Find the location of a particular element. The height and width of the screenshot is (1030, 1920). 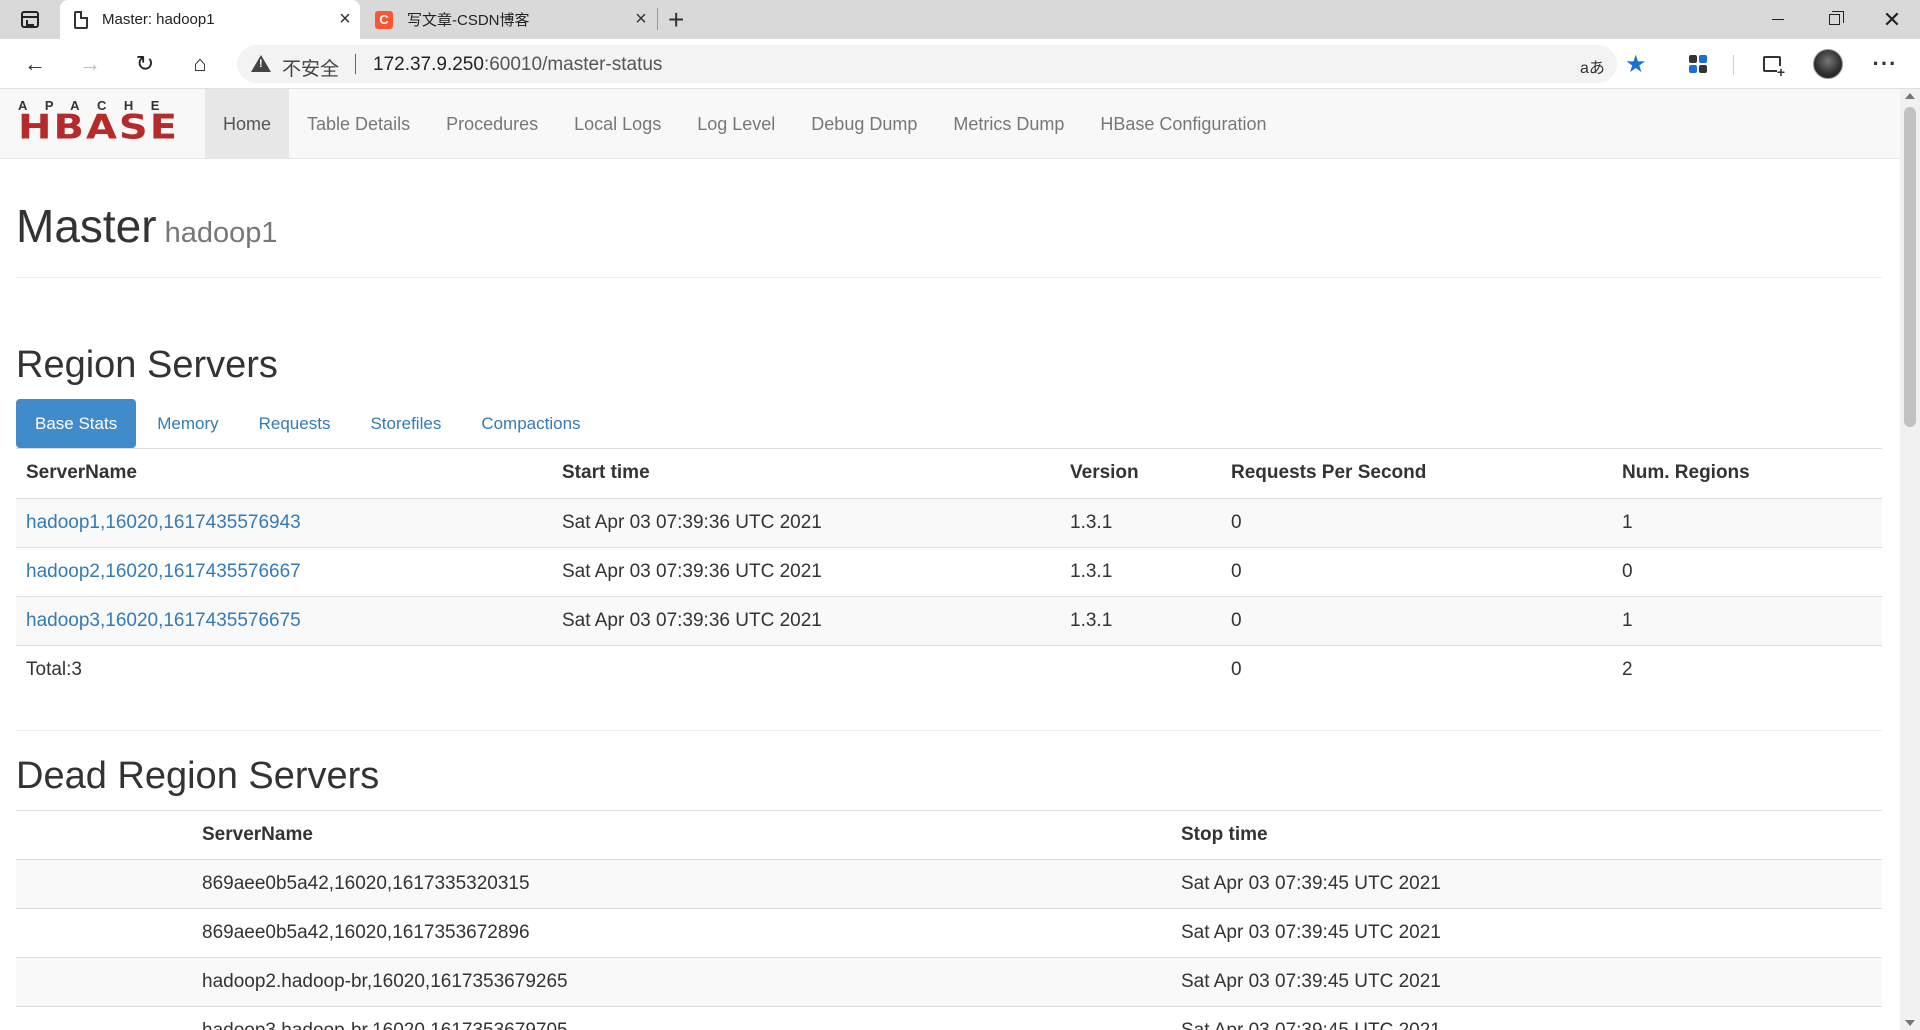

forward-arrow-icon: → is located at coordinates (90, 64).